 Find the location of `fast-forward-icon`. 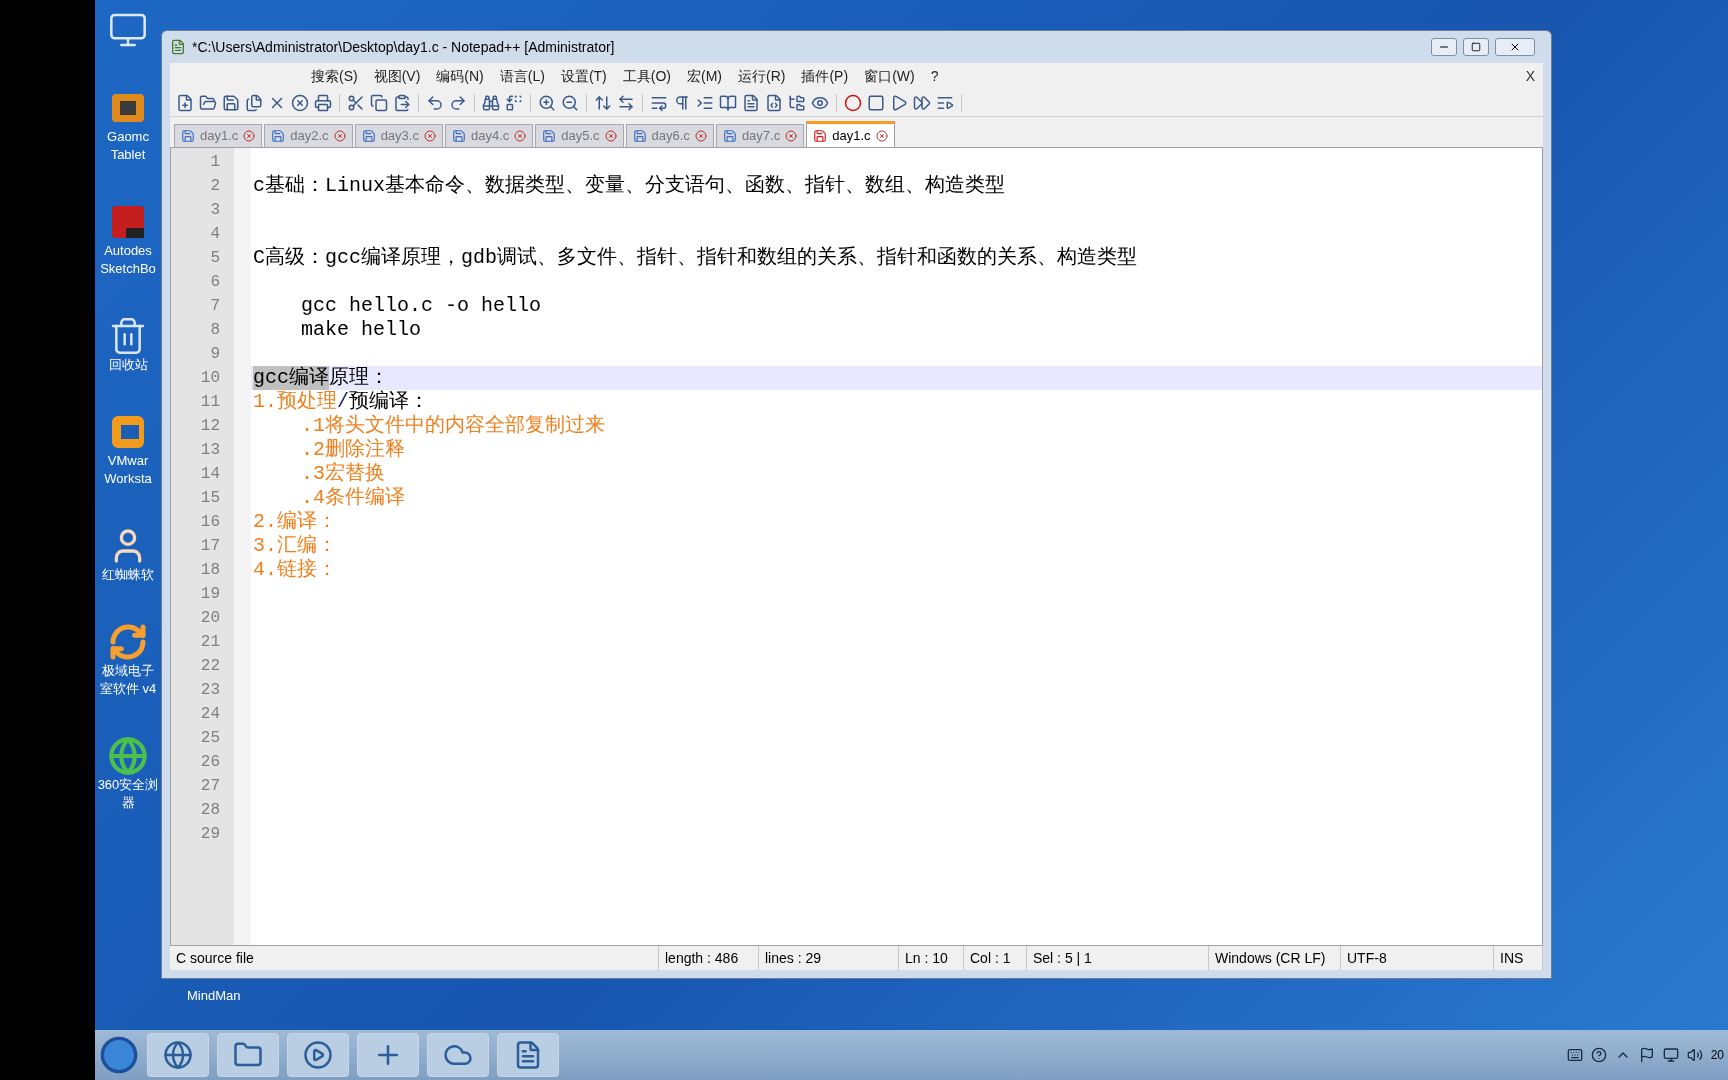

fast-forward-icon is located at coordinates (922, 102).